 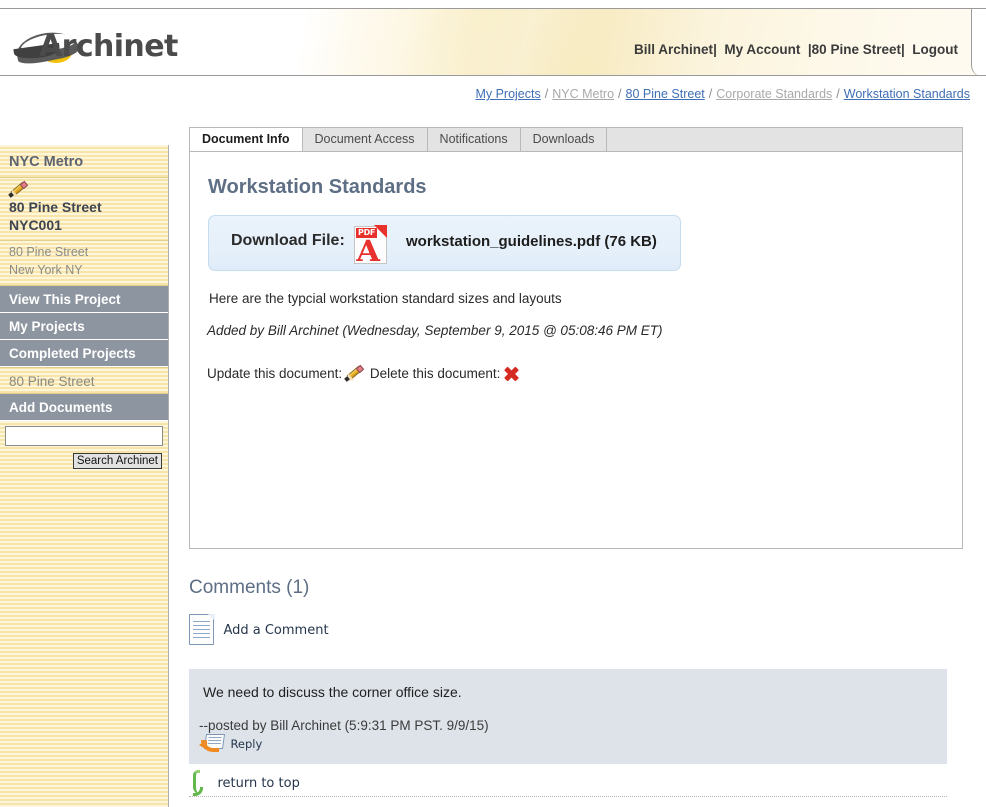 What do you see at coordinates (568, 796) in the screenshot?
I see `section-divider` at bounding box center [568, 796].